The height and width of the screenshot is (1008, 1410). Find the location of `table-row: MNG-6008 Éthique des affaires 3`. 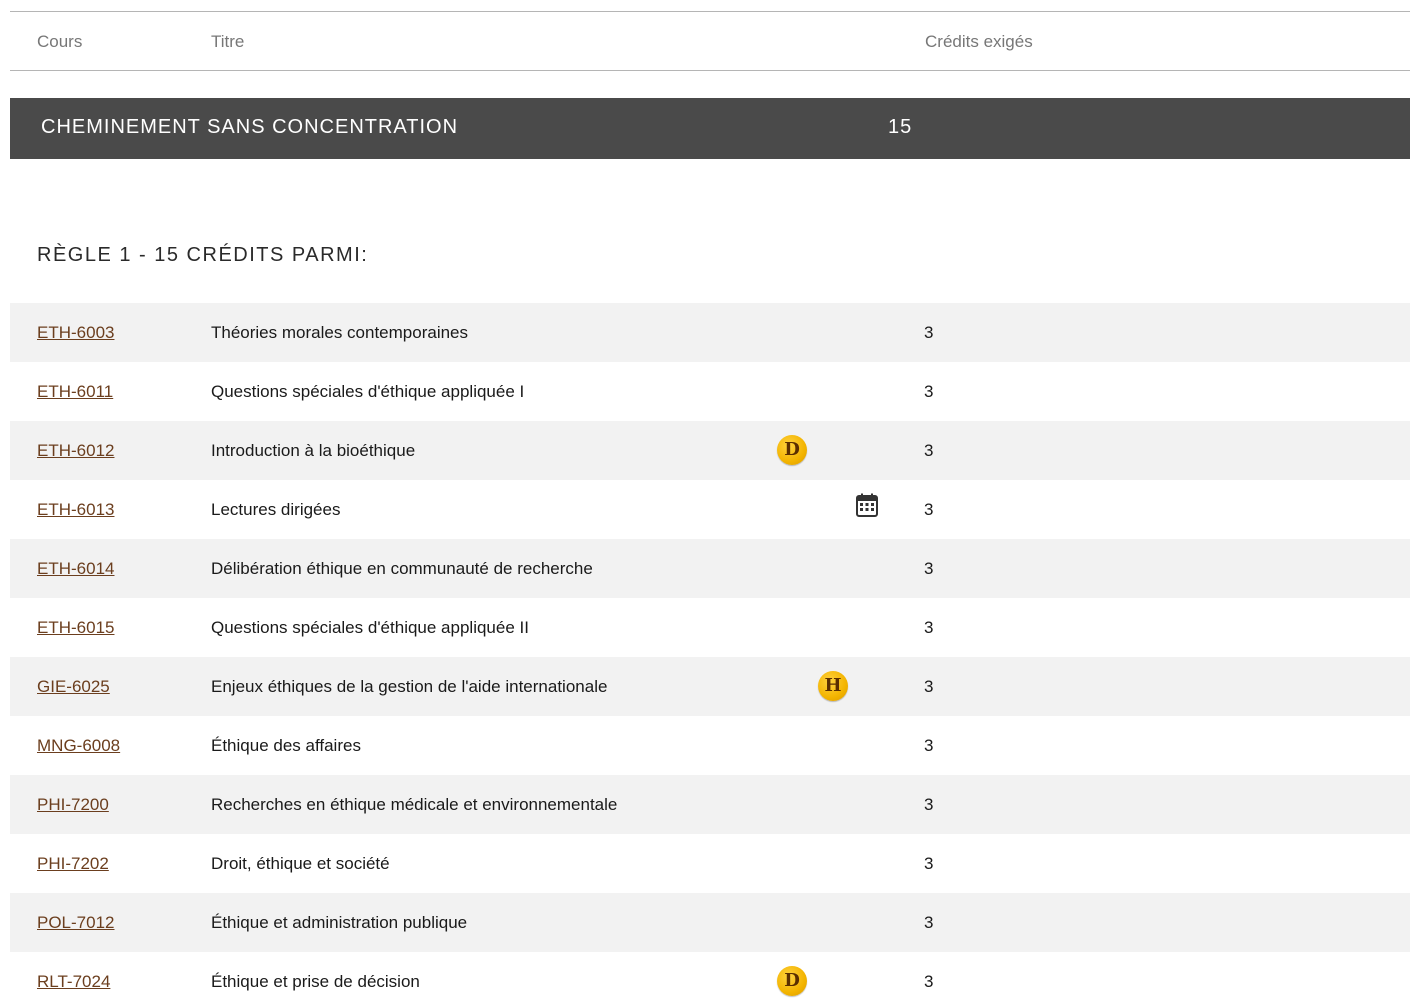

table-row: MNG-6008 Éthique des affaires 3 is located at coordinates (710, 745).